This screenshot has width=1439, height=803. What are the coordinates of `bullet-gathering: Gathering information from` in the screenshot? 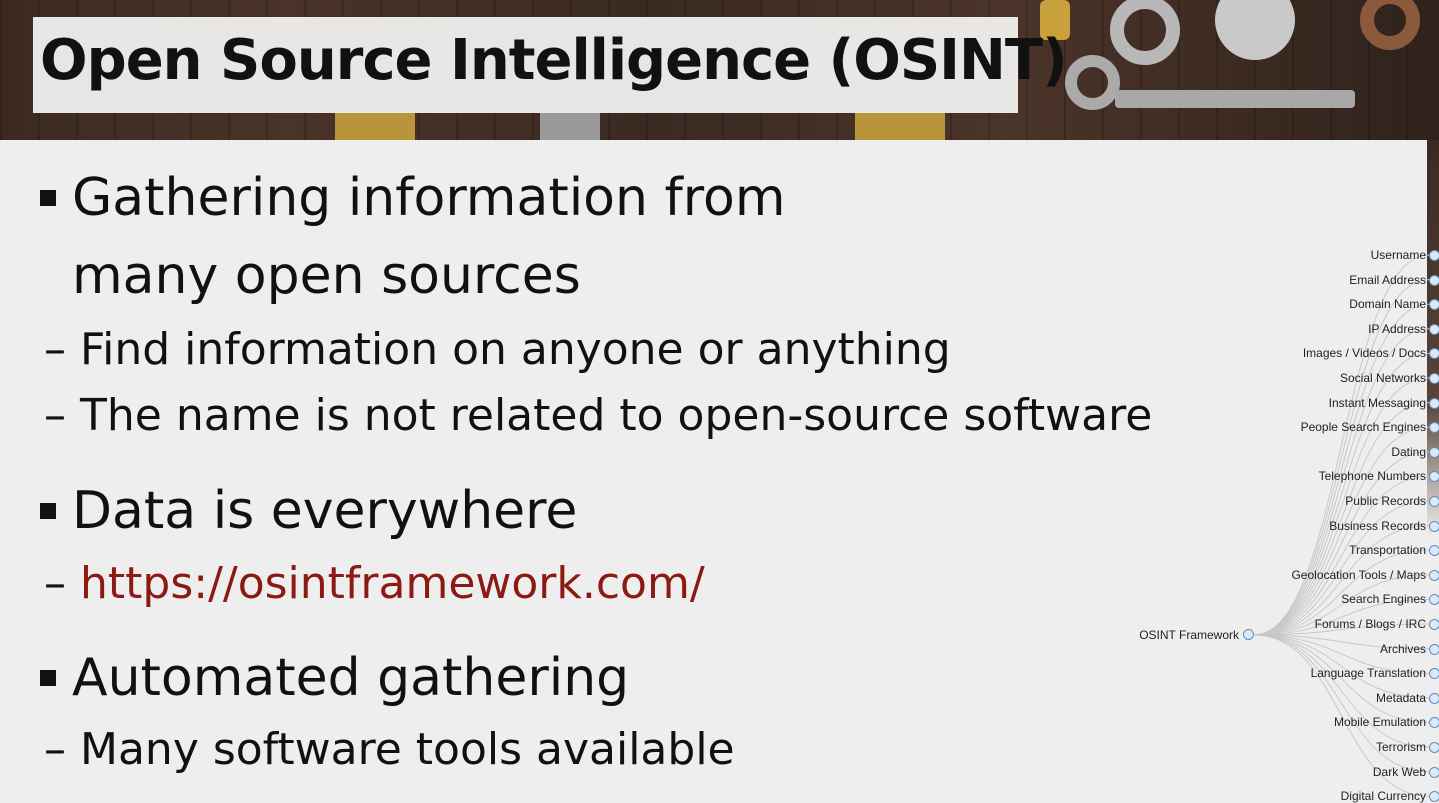 It's located at (429, 198).